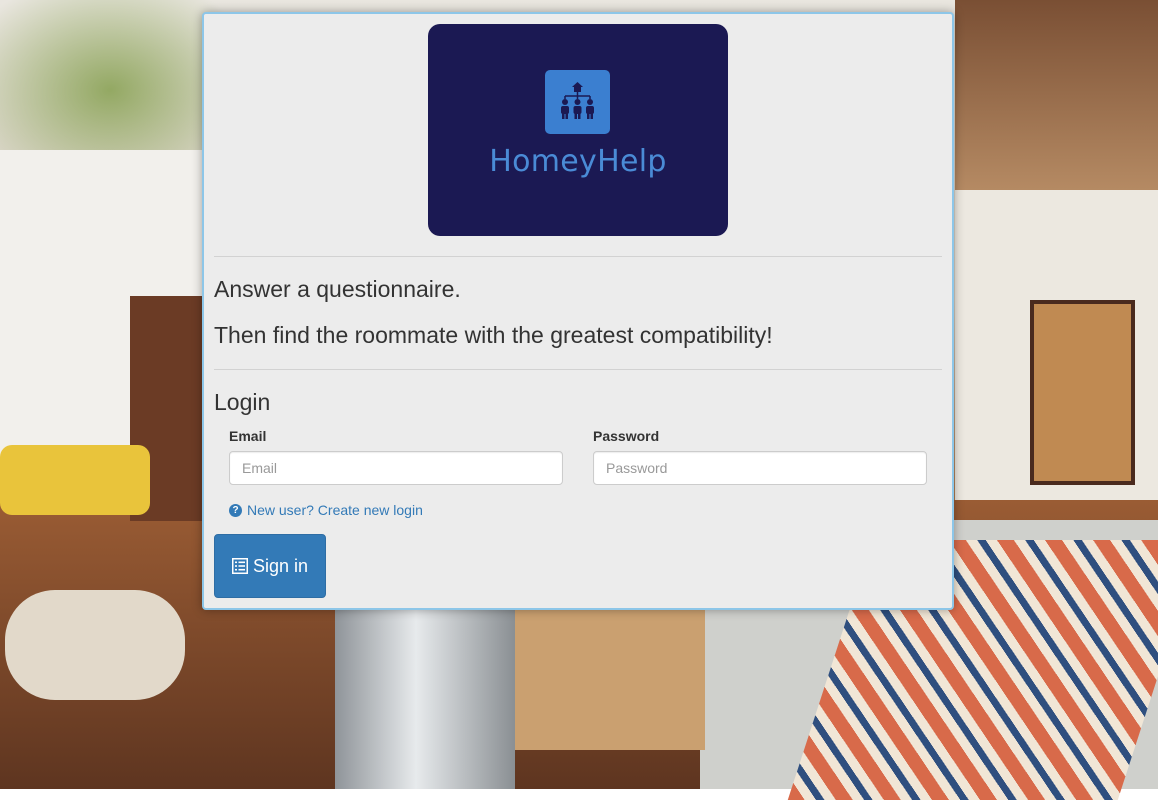 This screenshot has width=1158, height=800. Describe the element at coordinates (626, 436) in the screenshot. I see `password-label: Password` at that location.